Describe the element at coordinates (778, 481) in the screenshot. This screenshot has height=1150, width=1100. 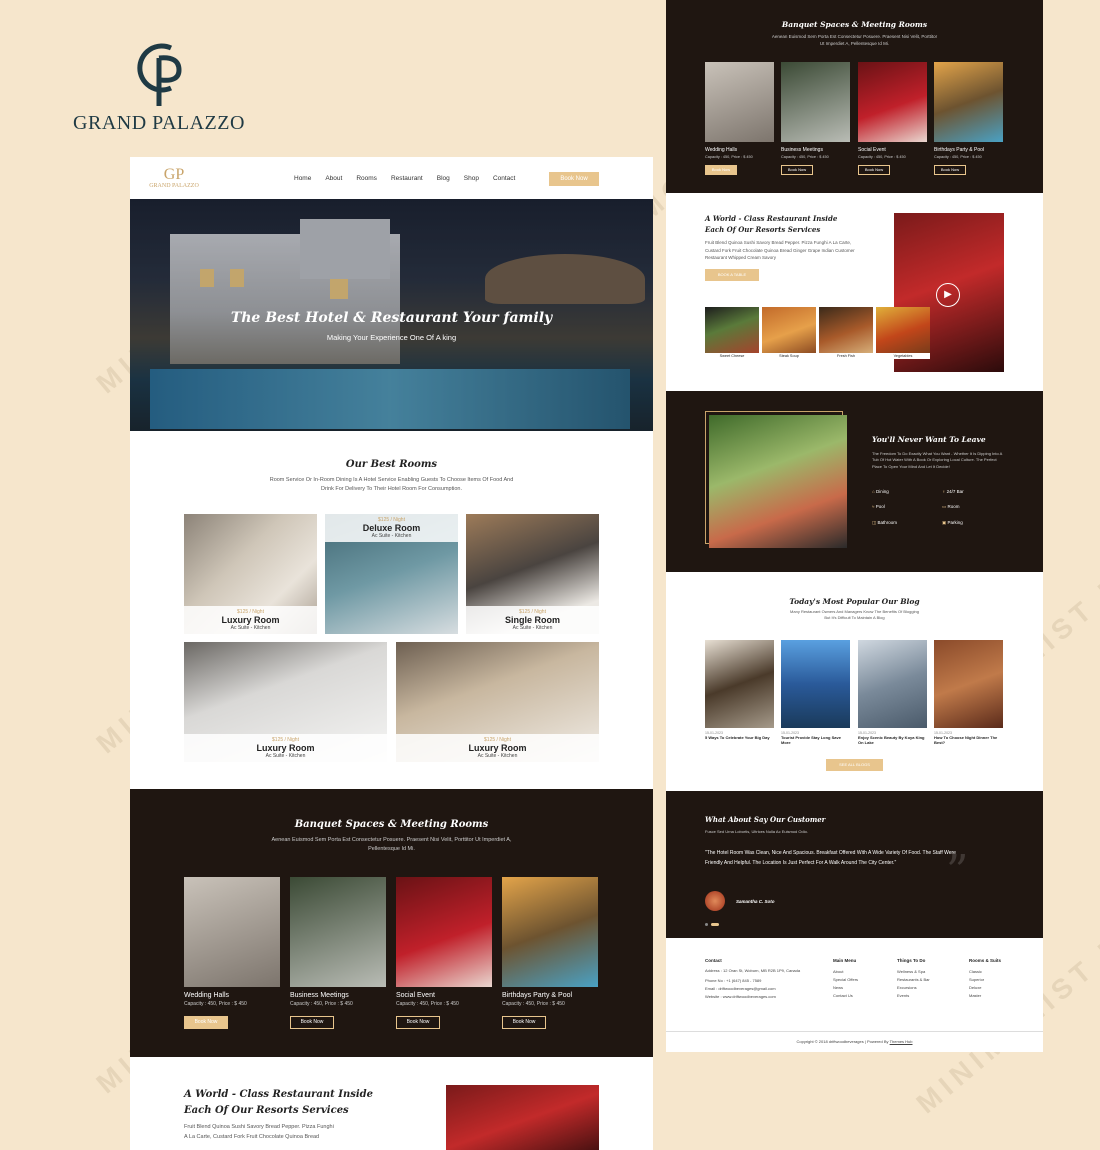
I see `guests-photo` at that location.